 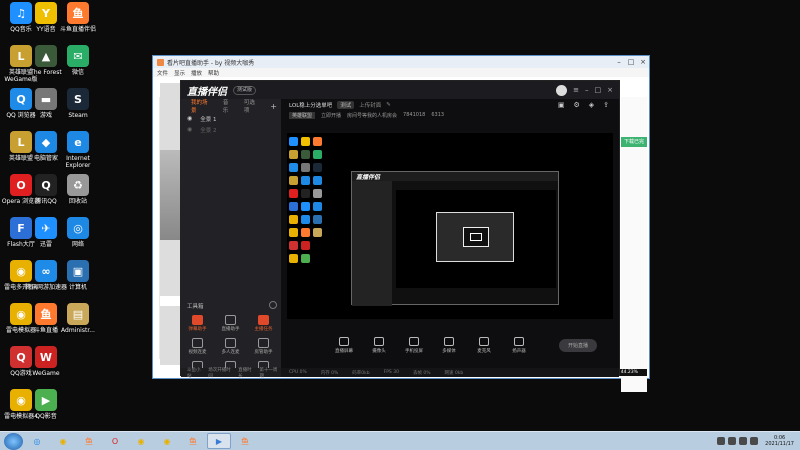 What do you see at coordinates (561, 105) in the screenshot?
I see `gift-icon: ▣` at bounding box center [561, 105].